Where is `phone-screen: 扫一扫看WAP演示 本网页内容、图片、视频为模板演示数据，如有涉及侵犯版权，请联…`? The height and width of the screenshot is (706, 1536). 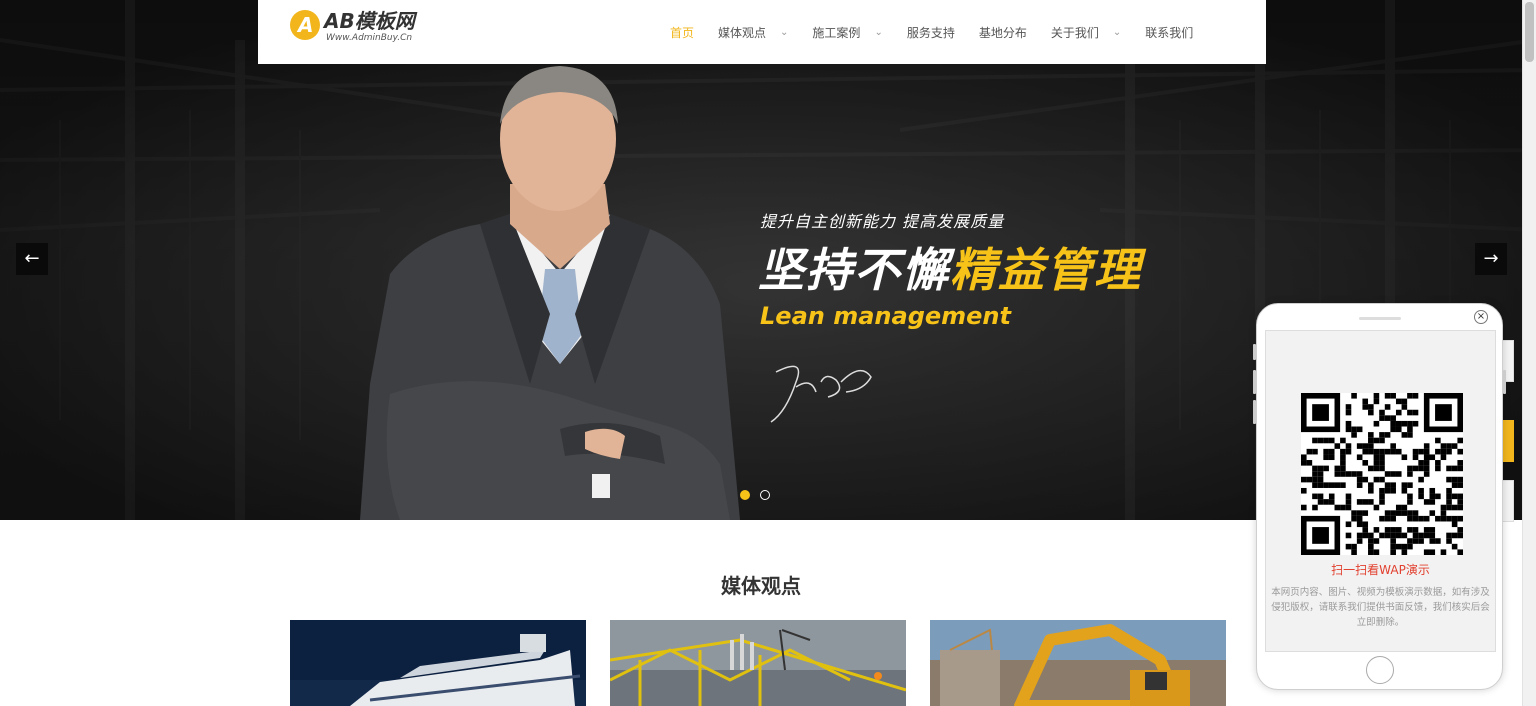 phone-screen: 扫一扫看WAP演示 本网页内容、图片、视频为模板演示数据，如有涉及侵犯版权，请联… is located at coordinates (1380, 491).